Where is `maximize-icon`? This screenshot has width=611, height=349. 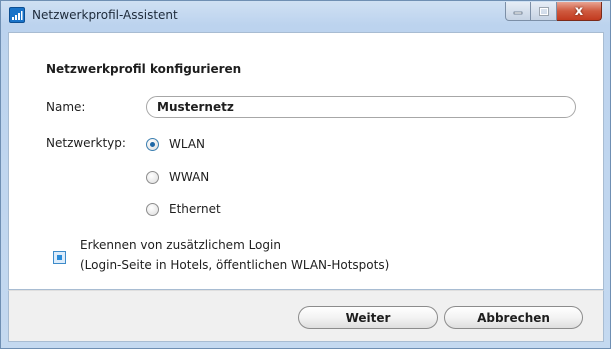
maximize-icon is located at coordinates (543, 11).